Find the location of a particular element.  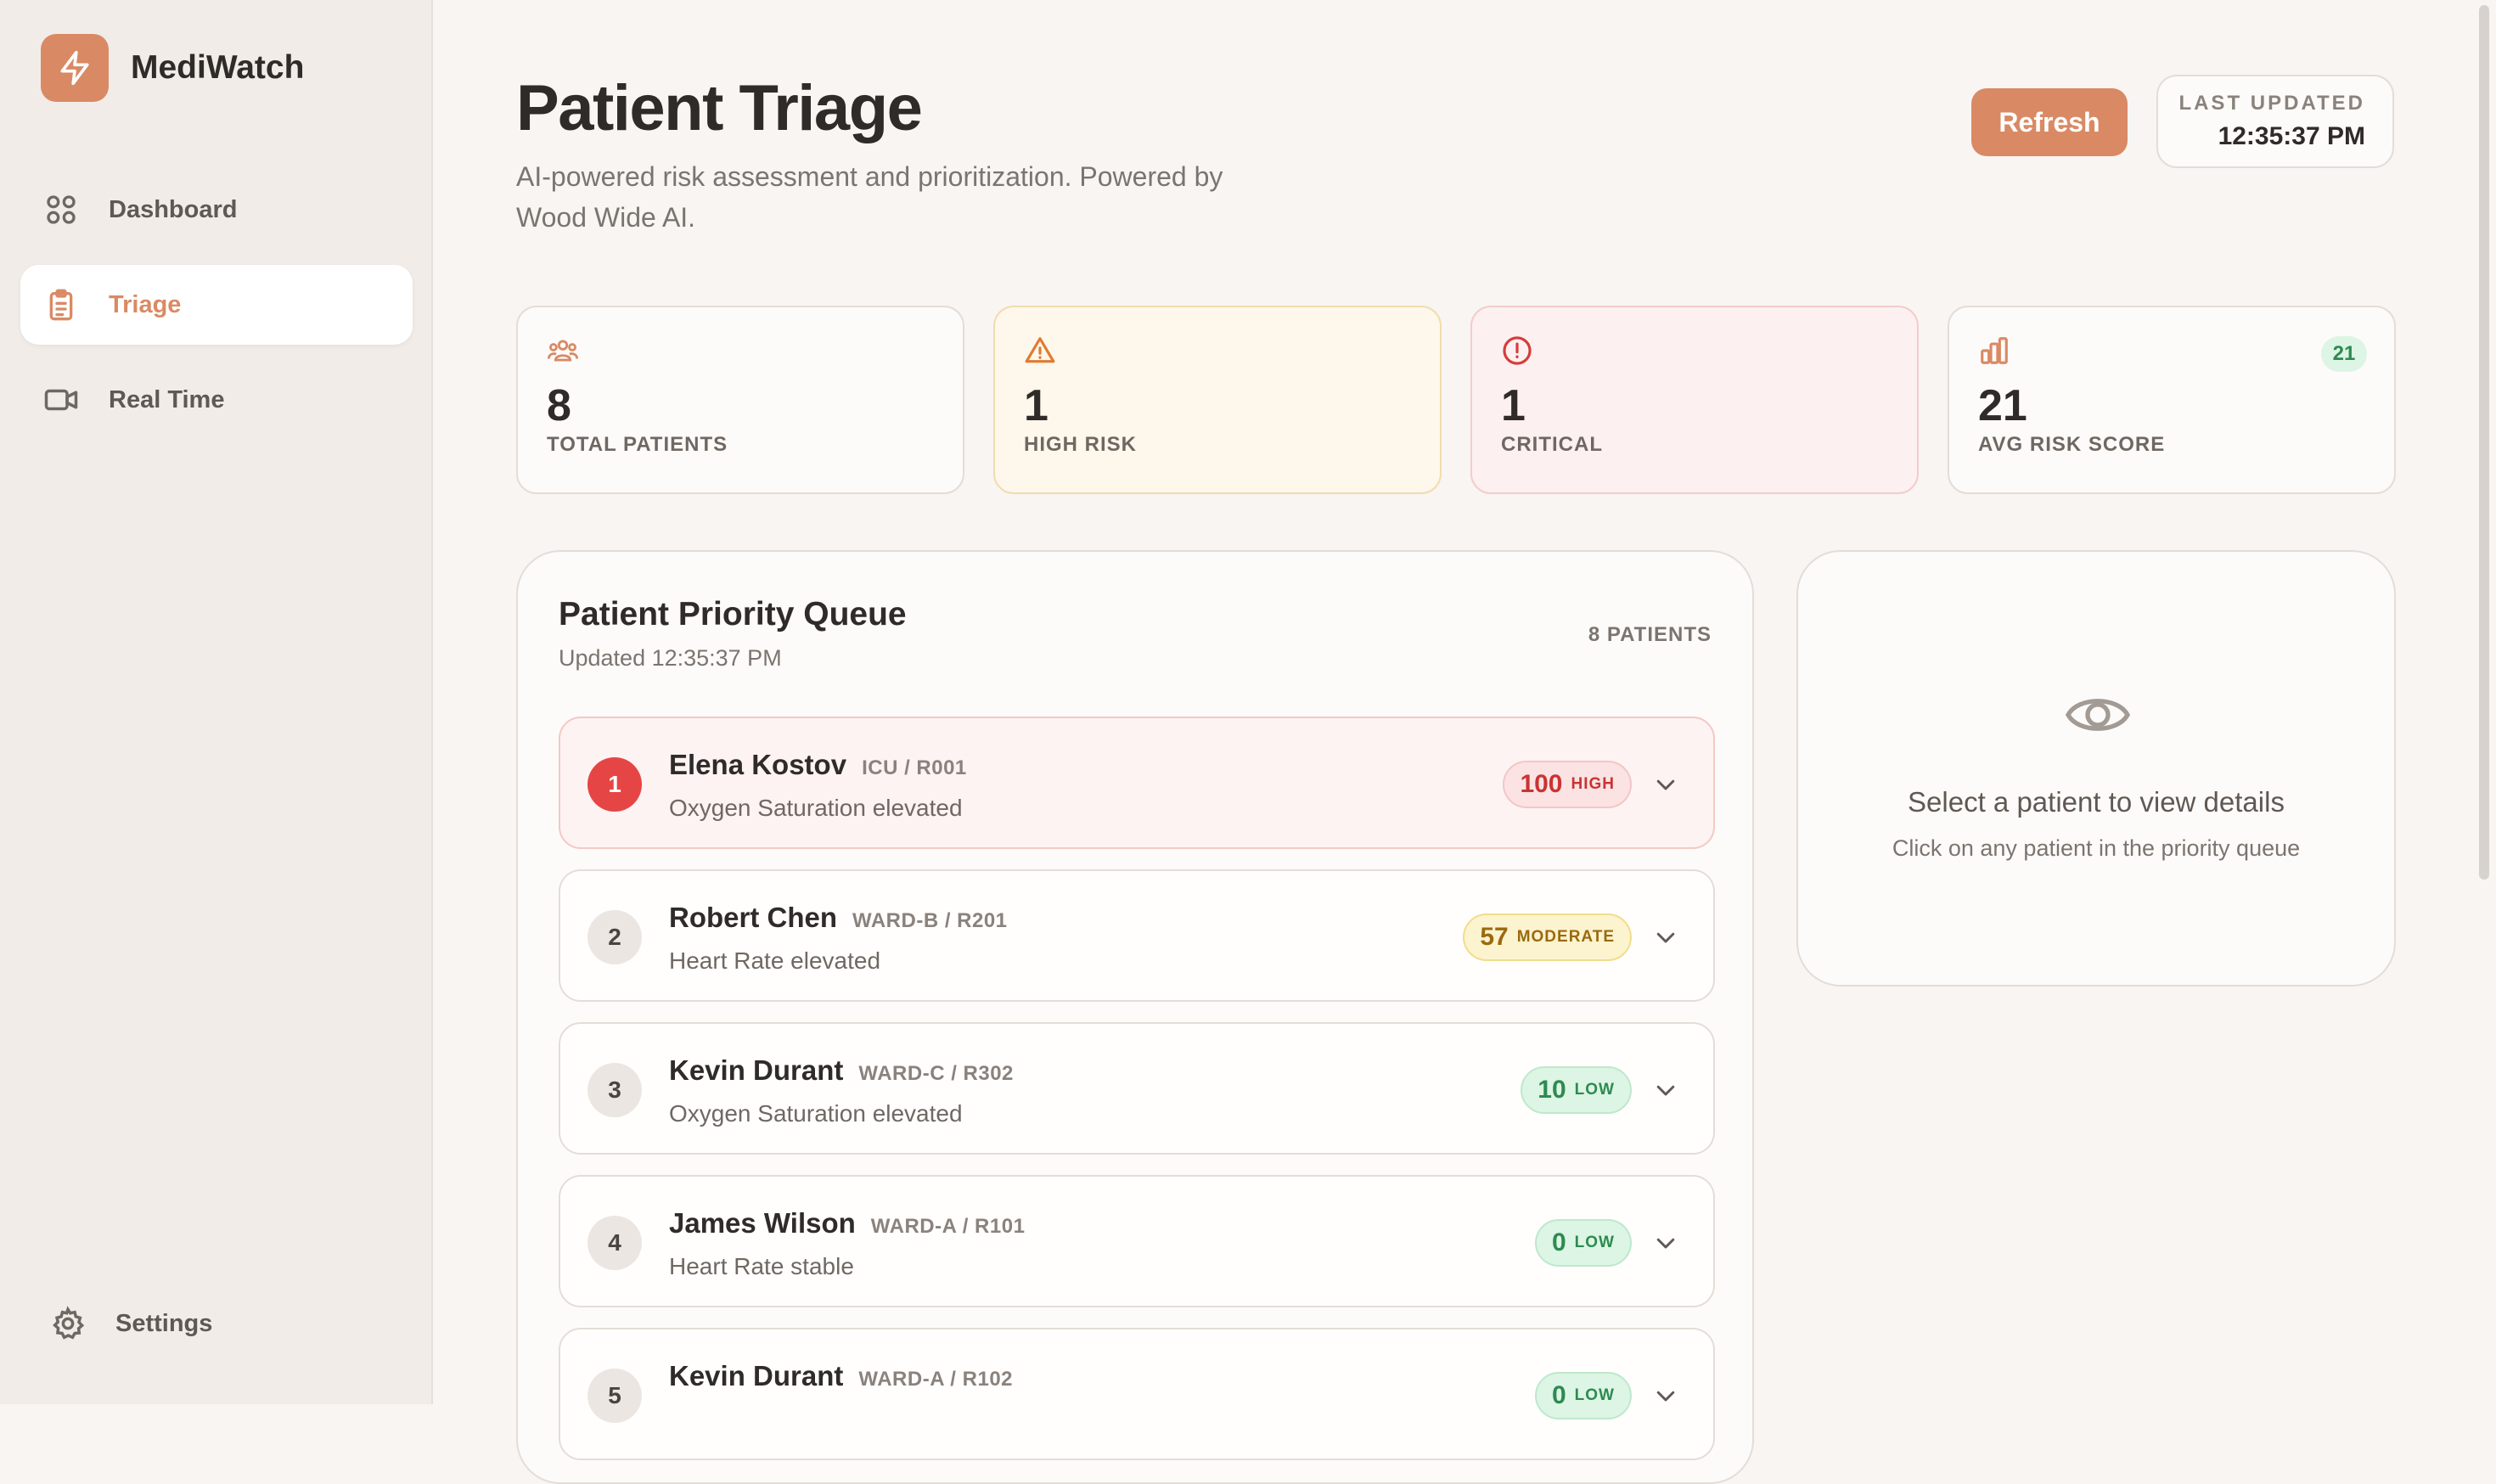

risk-badge: 100 HIGH is located at coordinates (1567, 784).